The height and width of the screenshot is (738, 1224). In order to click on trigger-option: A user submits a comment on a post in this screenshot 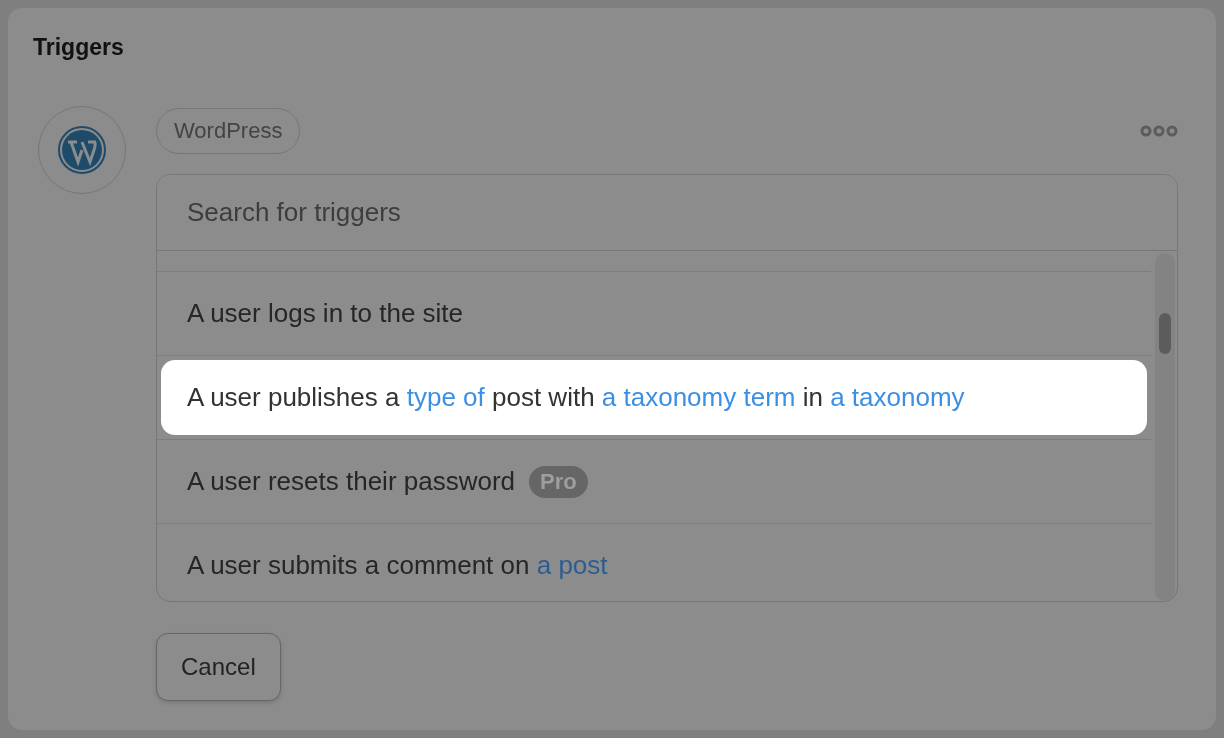, I will do `click(654, 564)`.